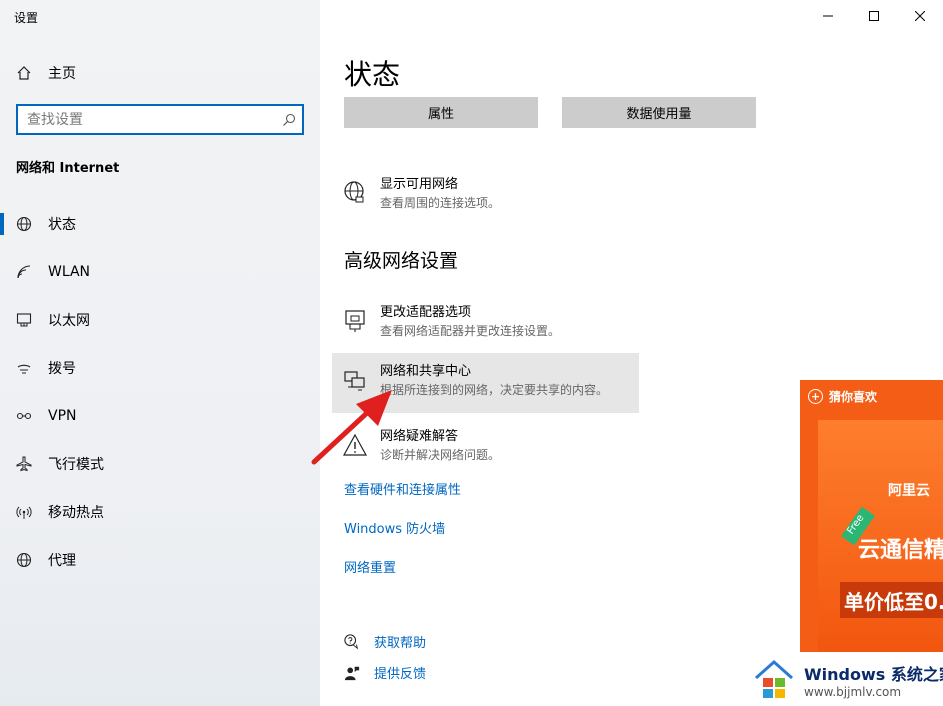  What do you see at coordinates (426, 312) in the screenshot?
I see `adapter-title: 更改适配器选项` at bounding box center [426, 312].